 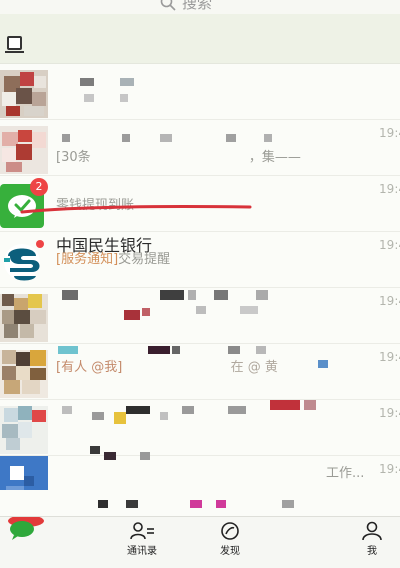 What do you see at coordinates (95, 205) in the screenshot?
I see `chat-preview: 零钱提现到账` at bounding box center [95, 205].